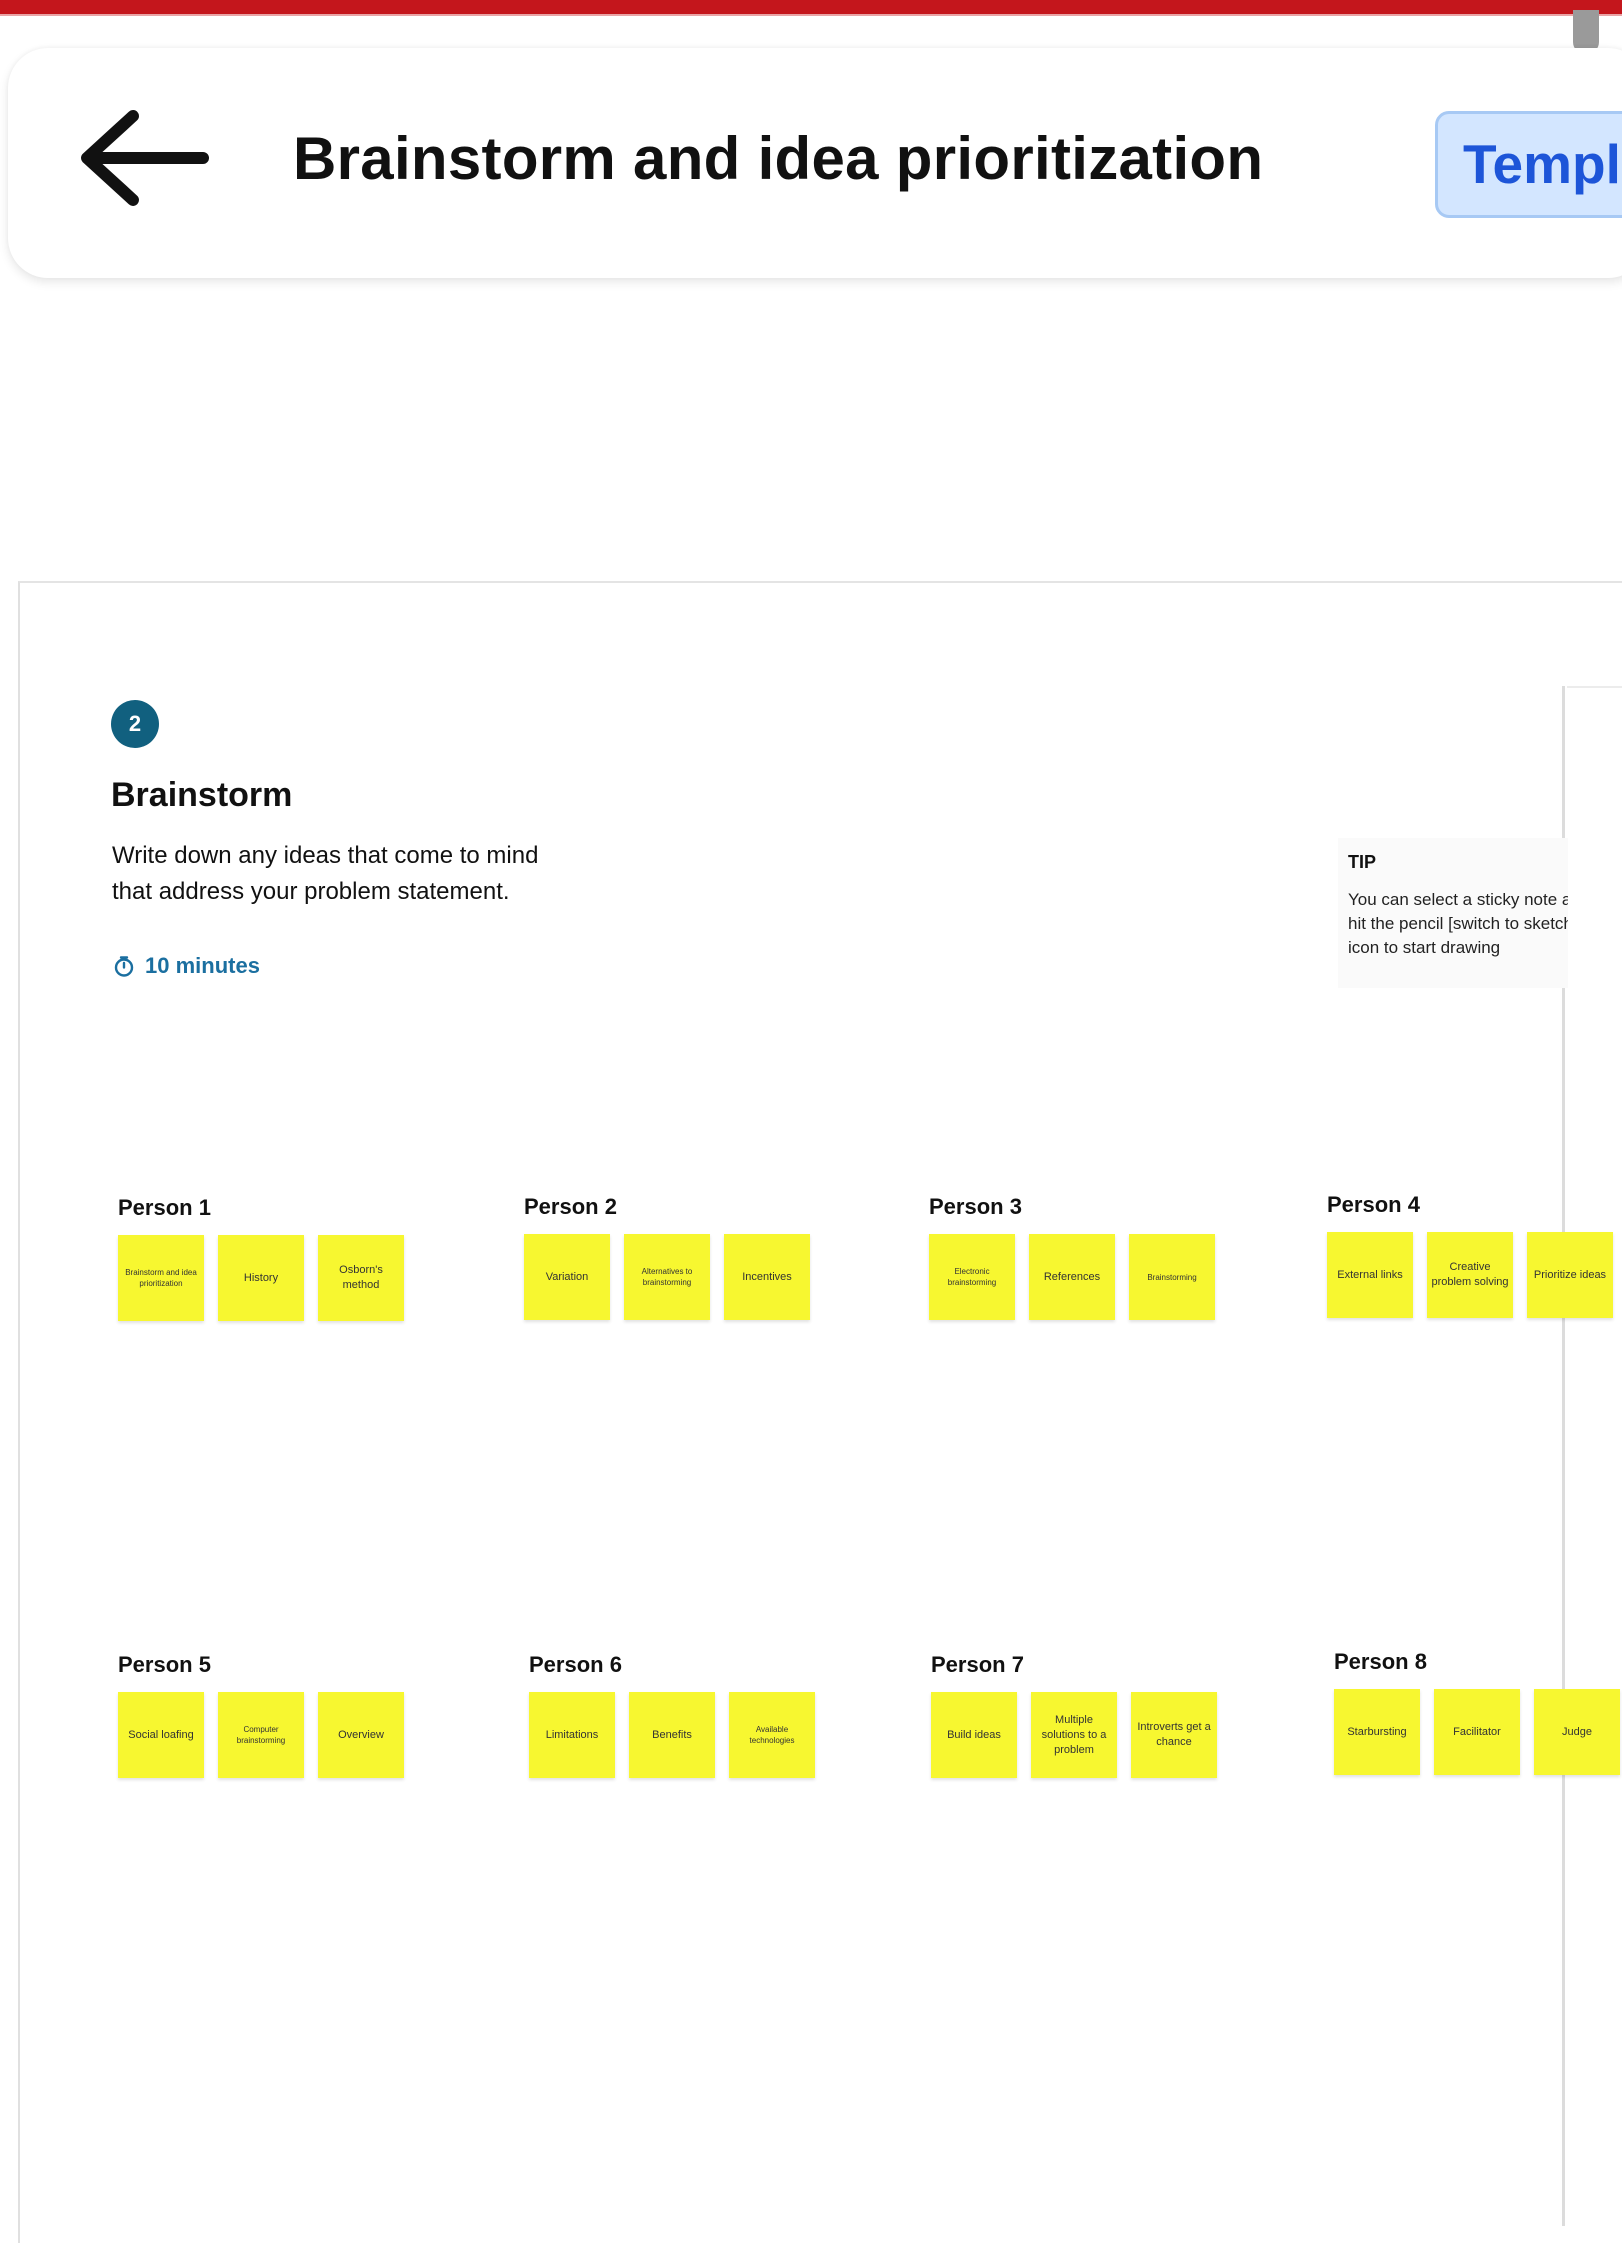  I want to click on person-name: Person 4, so click(1373, 1204).